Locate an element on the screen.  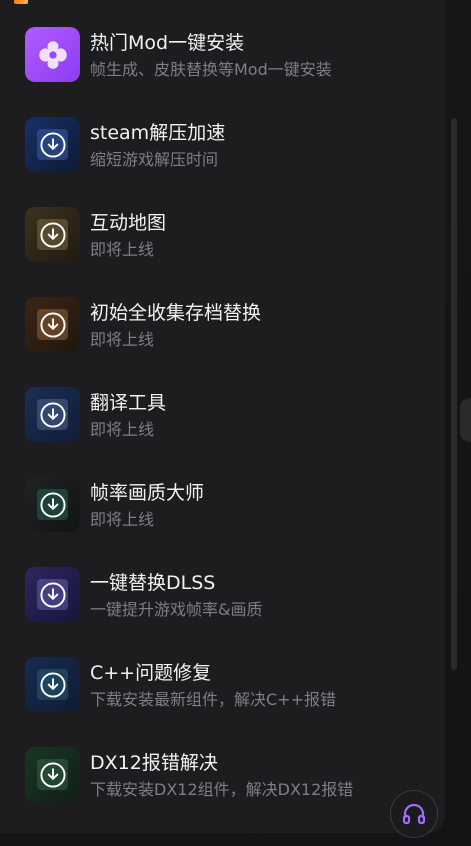
mod-icon is located at coordinates (52, 54).